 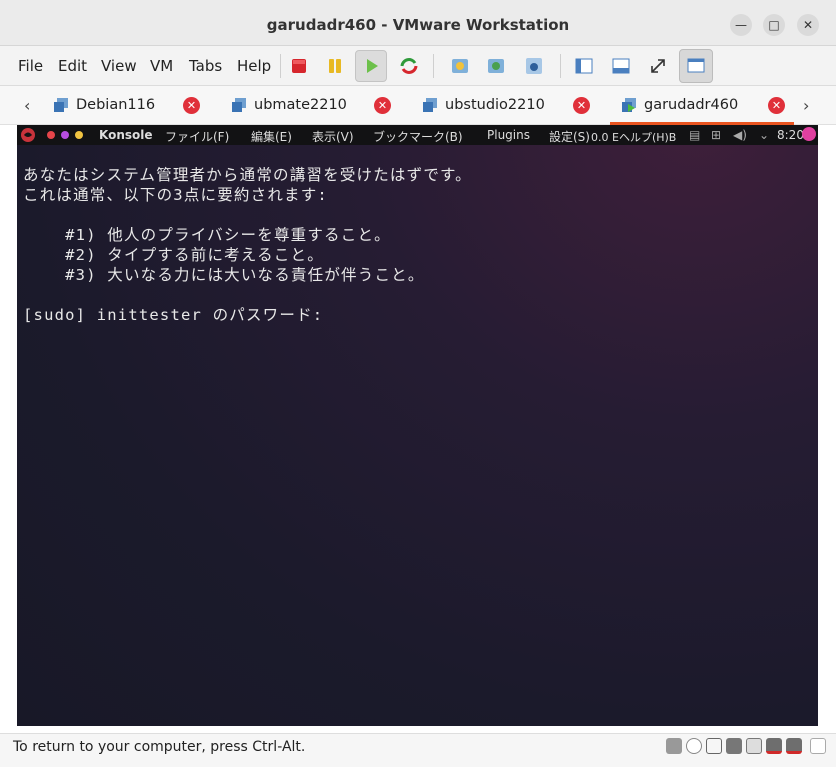 I want to click on menu-tabs: Tabs, so click(x=205, y=66).